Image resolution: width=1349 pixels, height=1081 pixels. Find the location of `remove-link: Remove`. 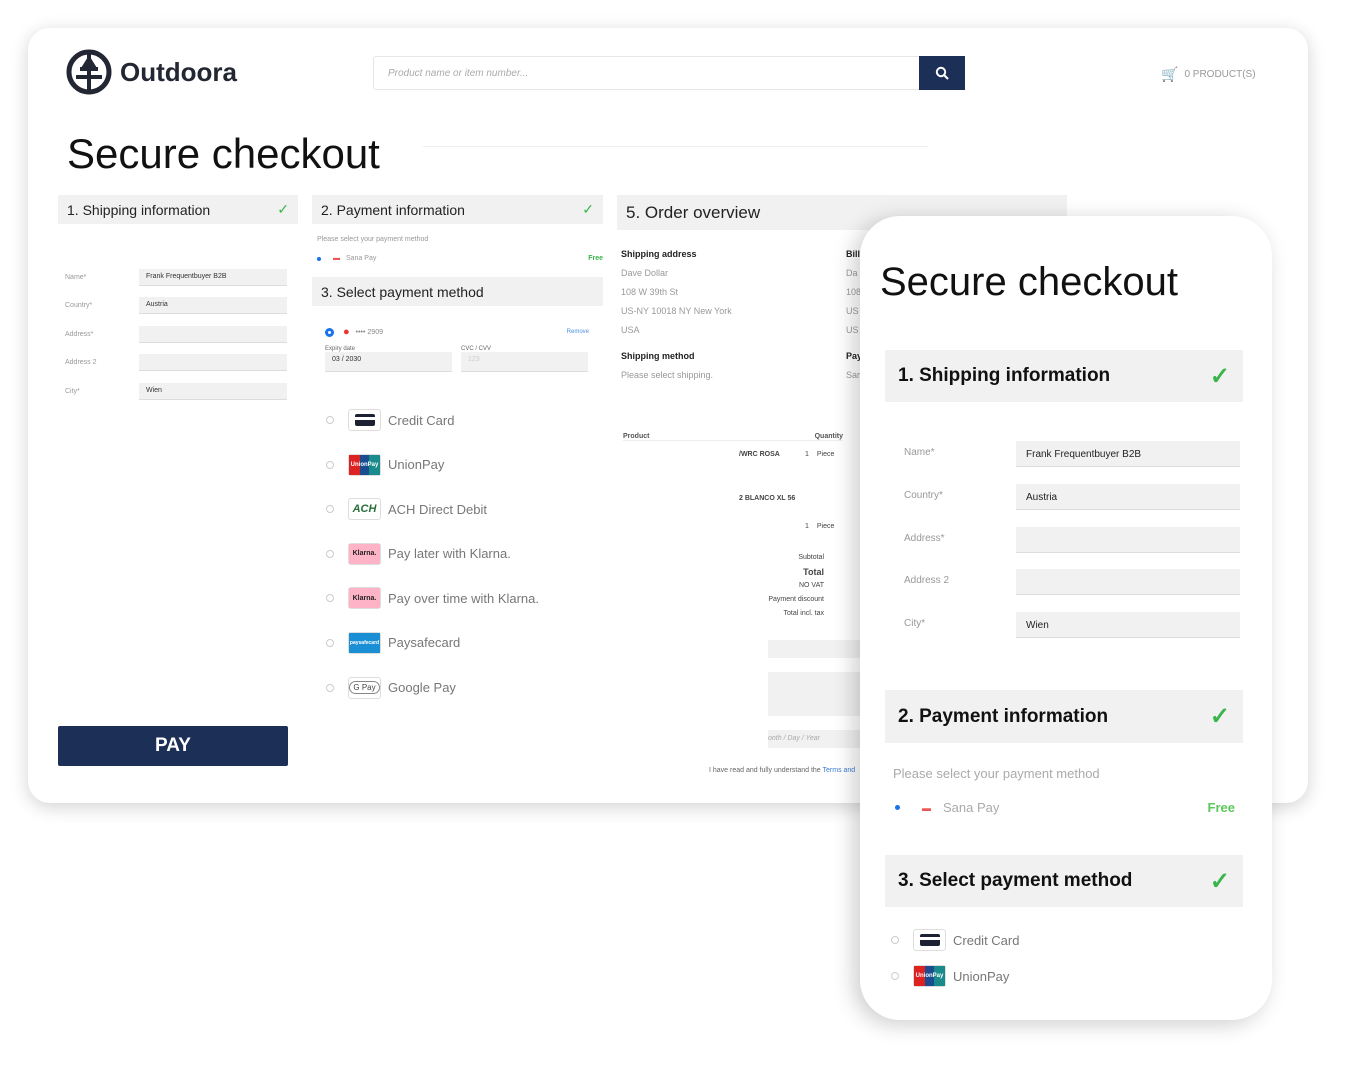

remove-link: Remove is located at coordinates (578, 332).